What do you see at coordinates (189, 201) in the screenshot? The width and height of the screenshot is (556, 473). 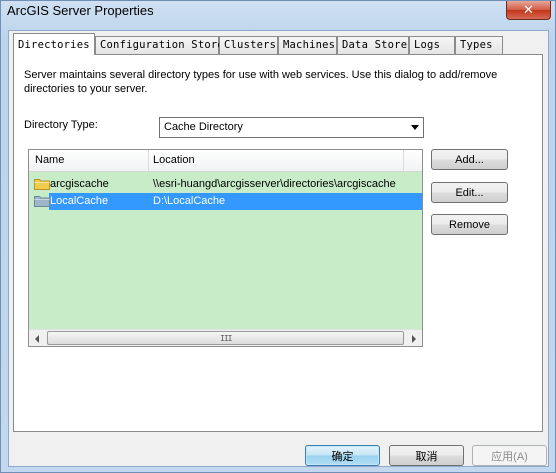 I see `row-location: D:\LocalCache` at bounding box center [189, 201].